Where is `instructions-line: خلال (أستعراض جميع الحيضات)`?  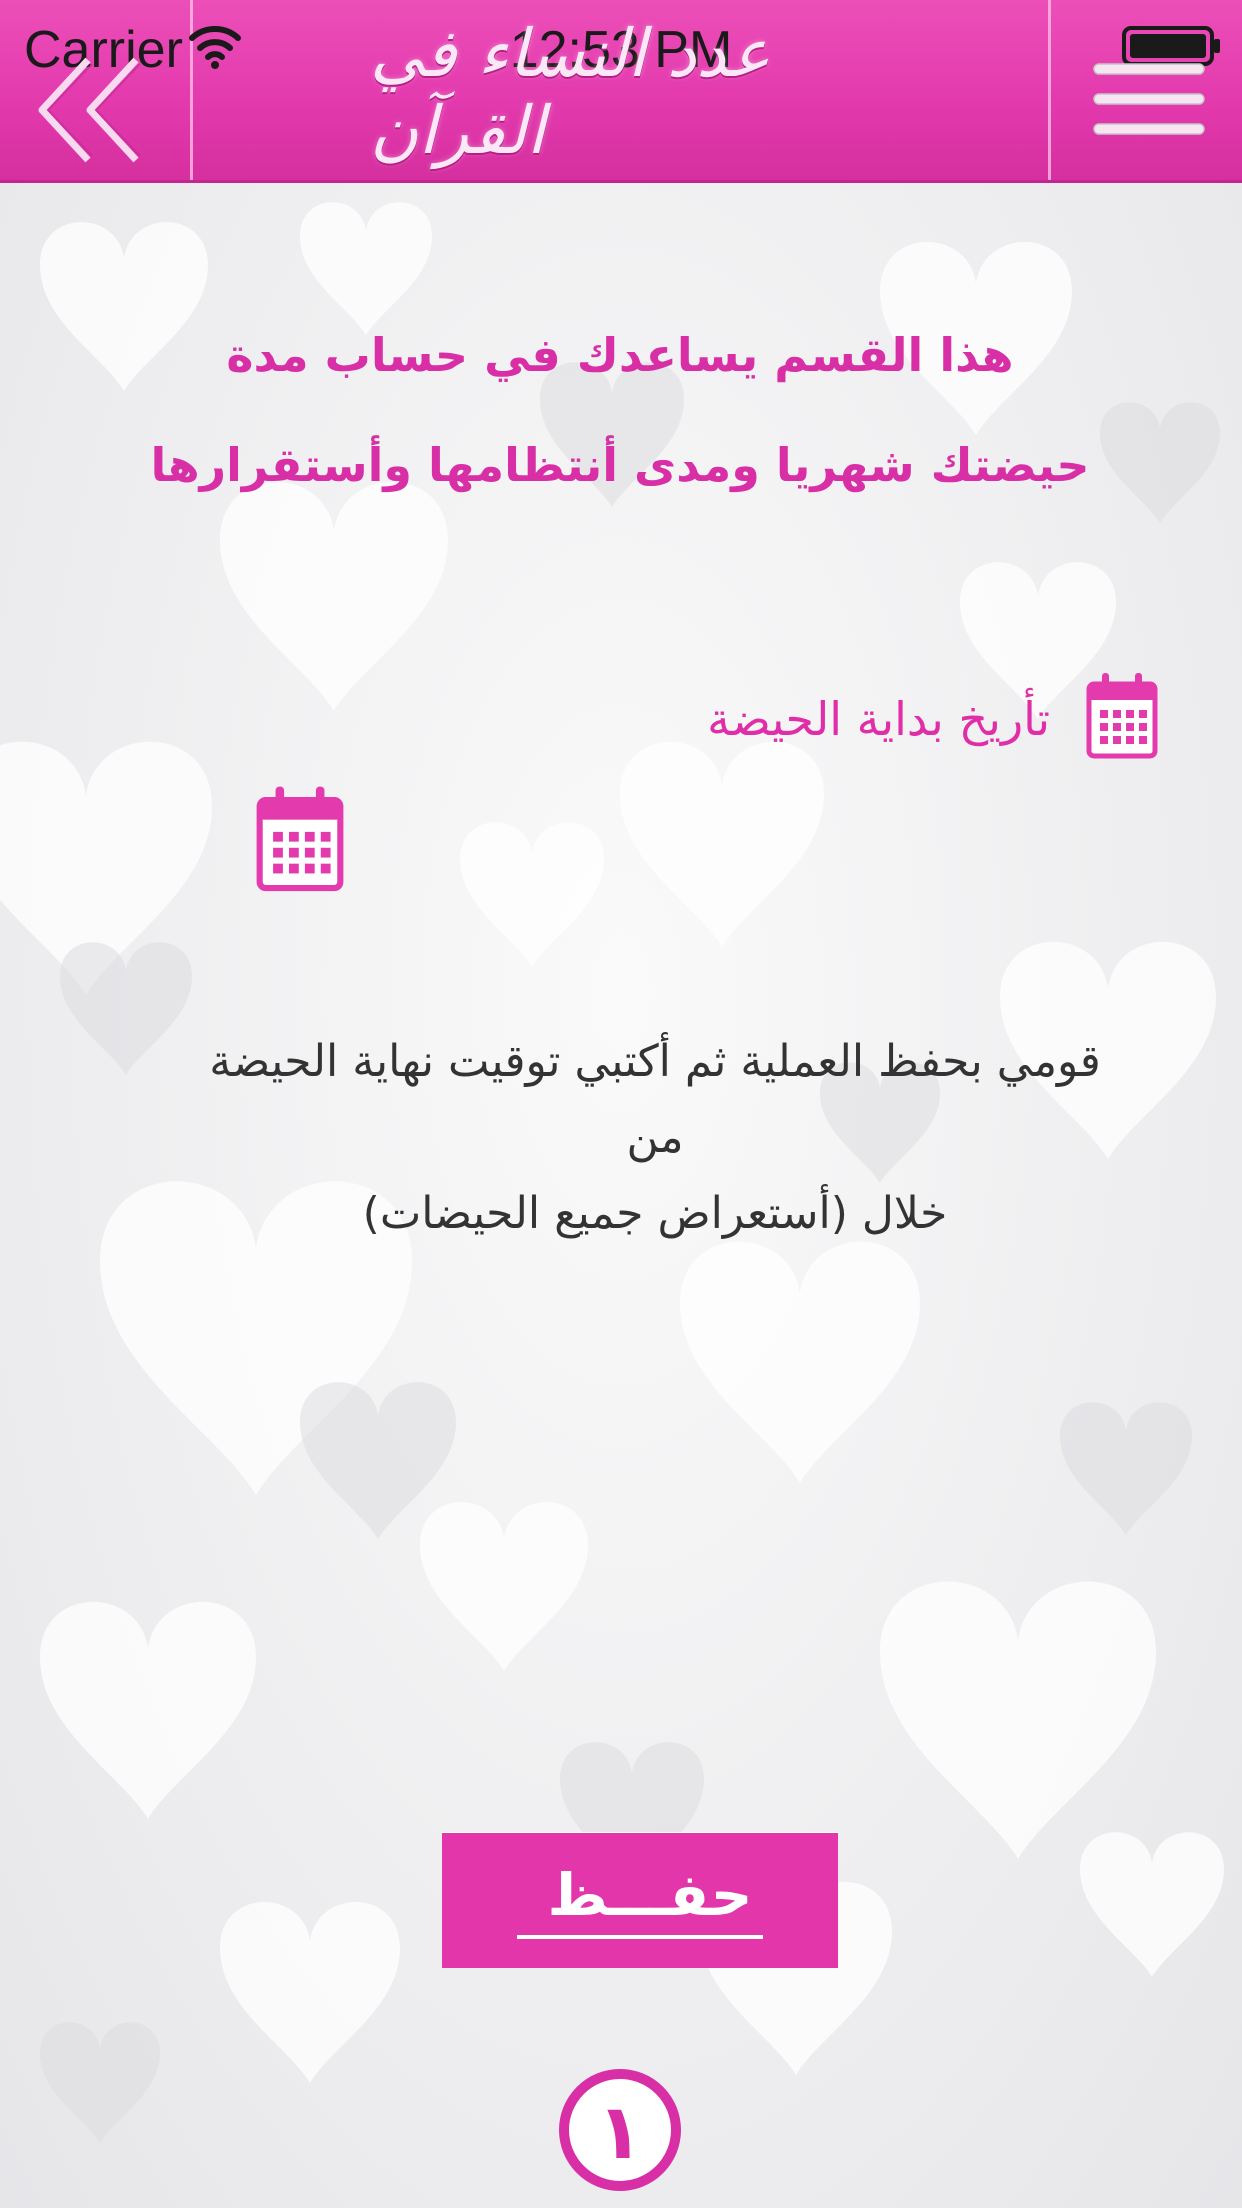 instructions-line: خلال (أستعراض جميع الحيضات) is located at coordinates (655, 1213).